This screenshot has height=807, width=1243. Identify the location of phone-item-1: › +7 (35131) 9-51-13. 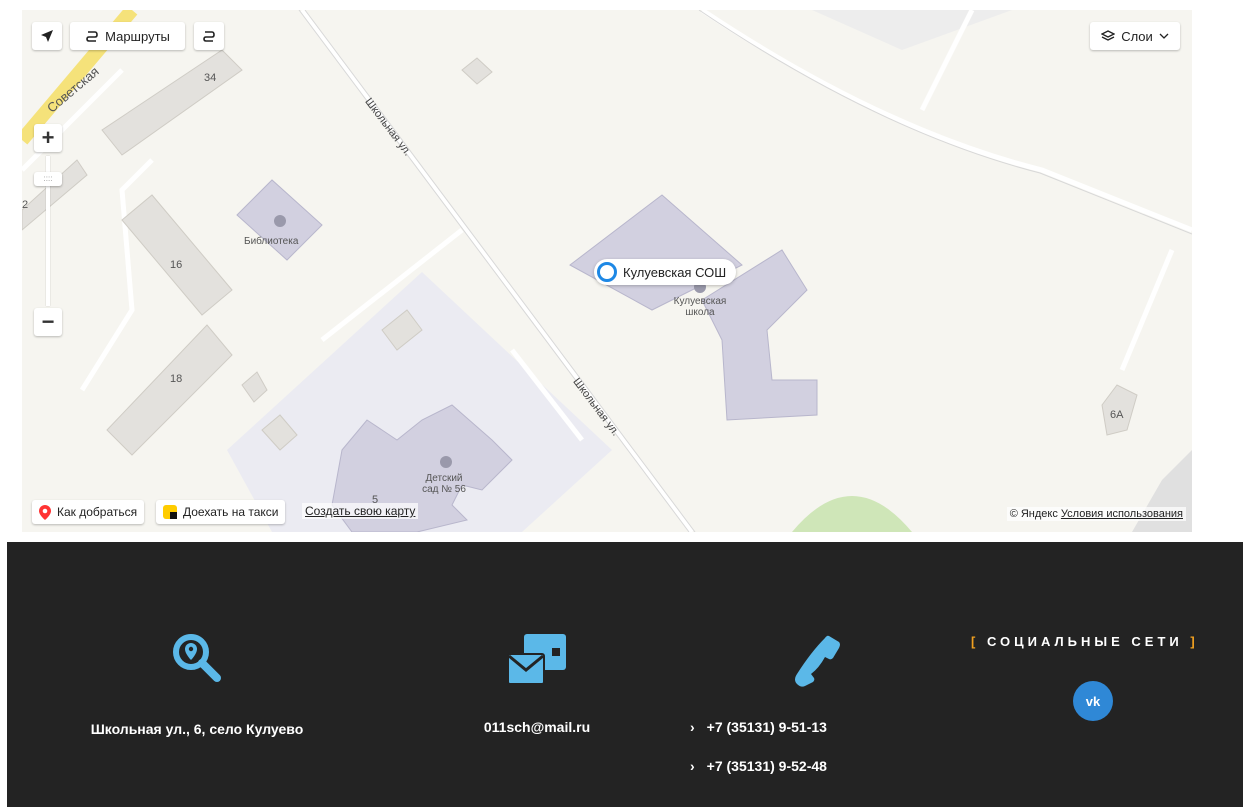
(758, 727).